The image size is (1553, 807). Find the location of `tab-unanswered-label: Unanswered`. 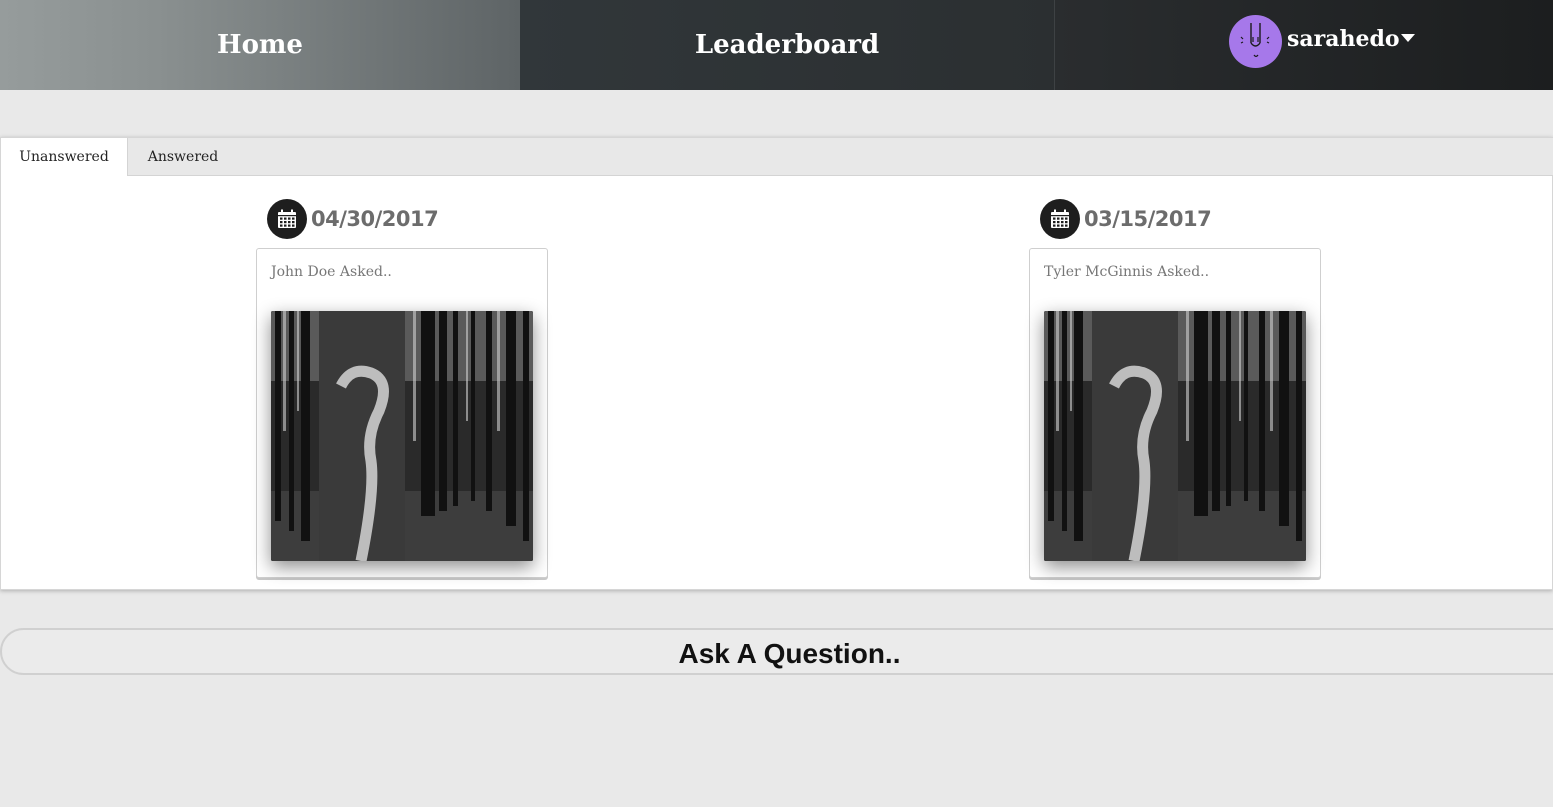

tab-unanswered-label: Unanswered is located at coordinates (64, 157).